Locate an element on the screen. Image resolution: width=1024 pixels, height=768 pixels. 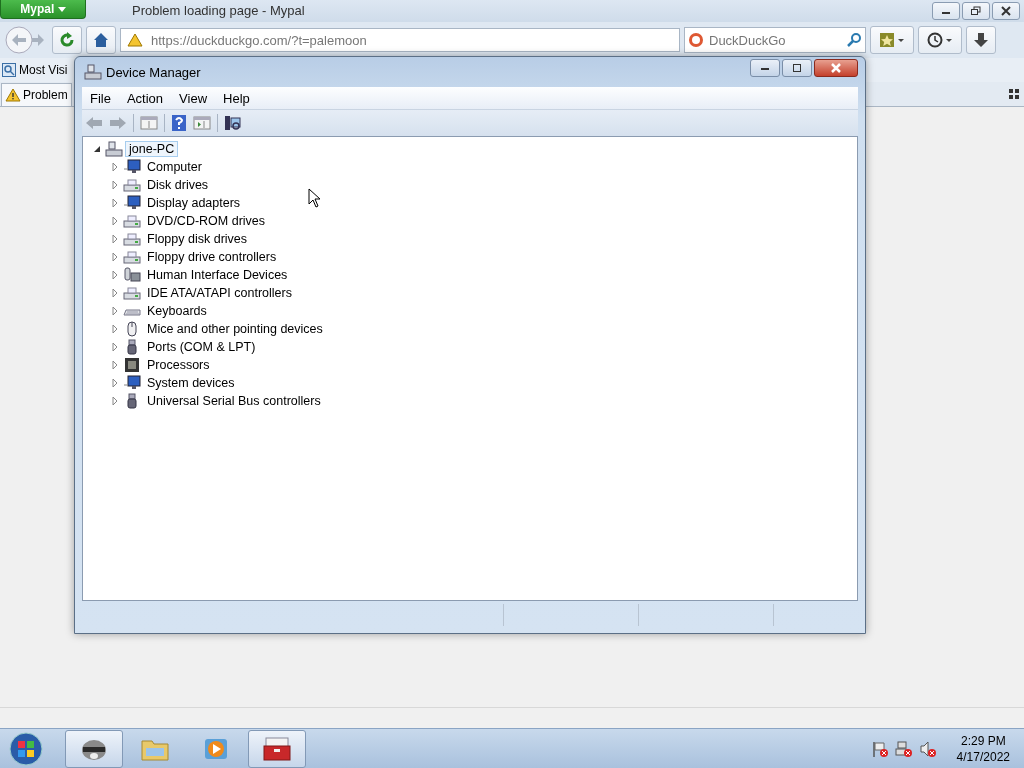
expand-arrow-icon is located at coordinates (97, 149).